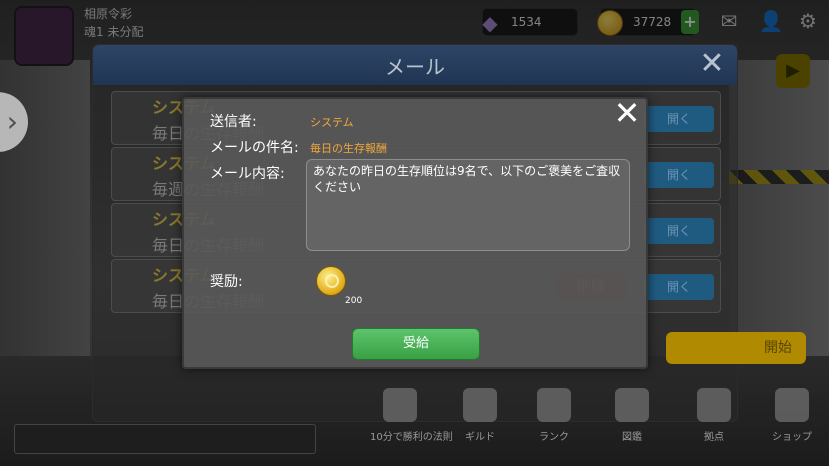 This screenshot has height=466, width=829. Describe the element at coordinates (416, 344) in the screenshot. I see `receive-button: 受給` at that location.